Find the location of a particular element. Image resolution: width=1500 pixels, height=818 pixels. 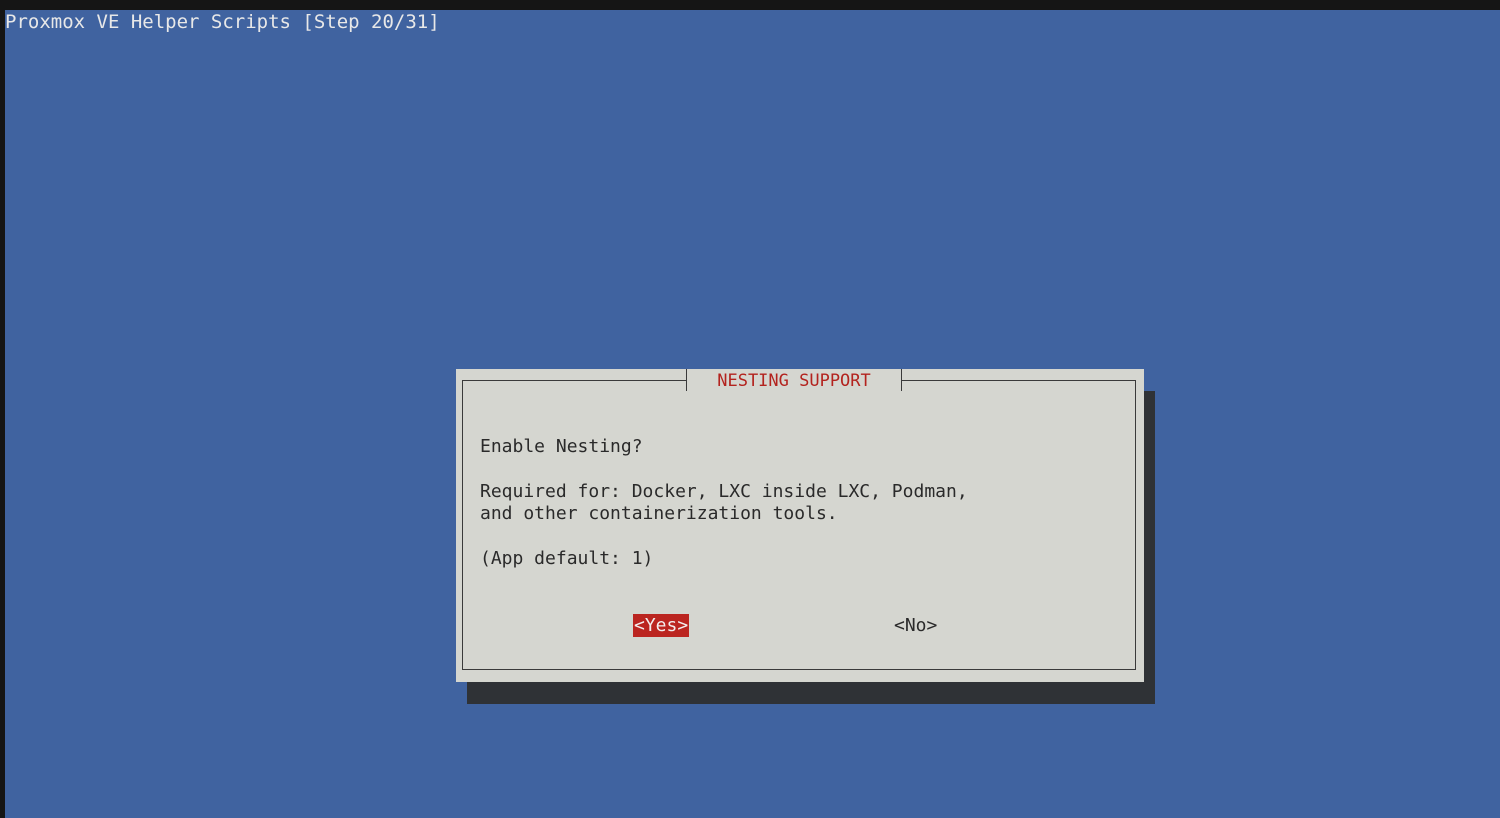

description-line-2: and other containerization tools. is located at coordinates (659, 513).